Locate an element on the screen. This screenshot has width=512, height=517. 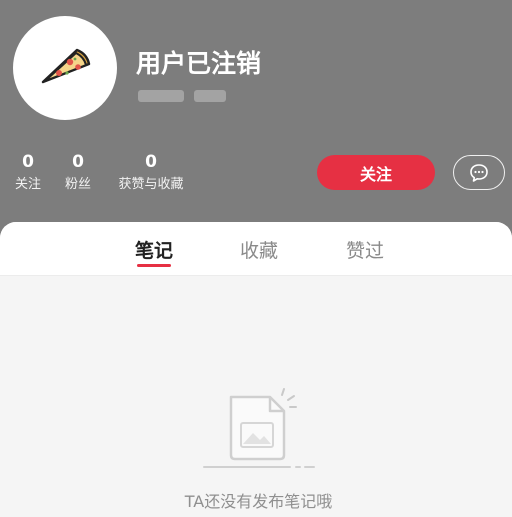
avatar is located at coordinates (65, 68).